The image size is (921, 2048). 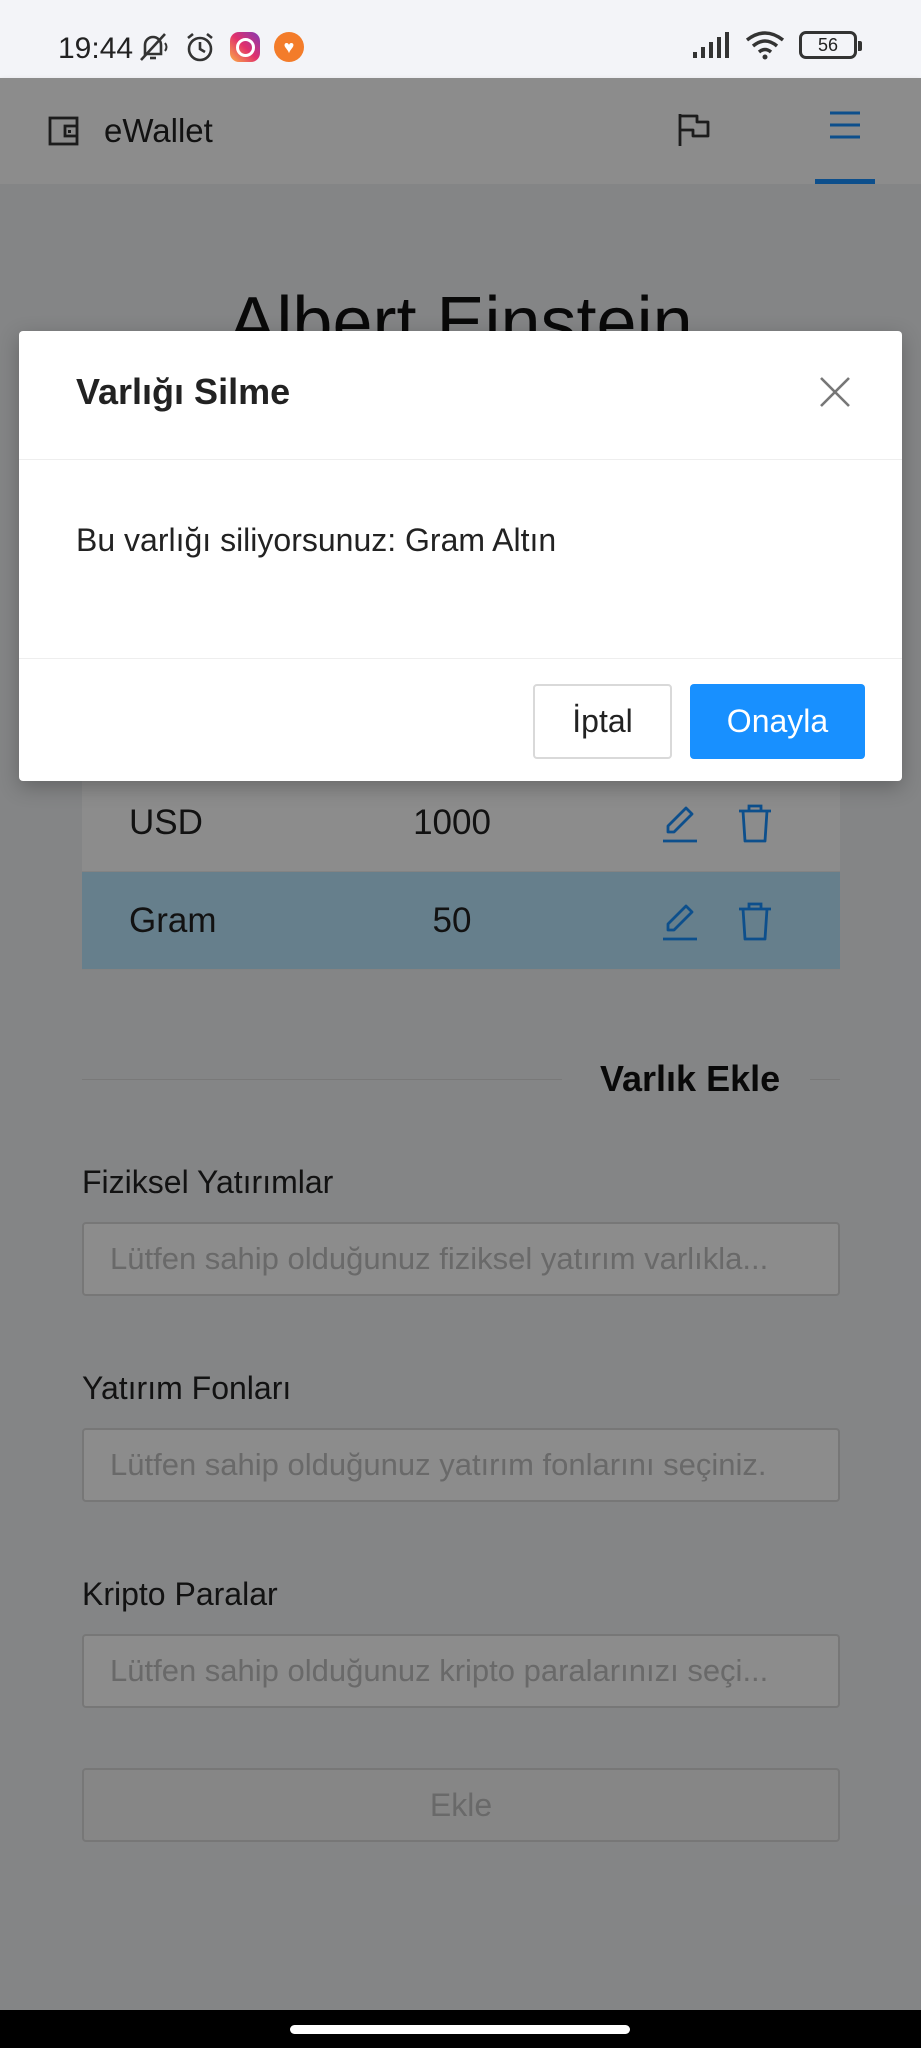 I want to click on wifi-icon, so click(x=765, y=45).